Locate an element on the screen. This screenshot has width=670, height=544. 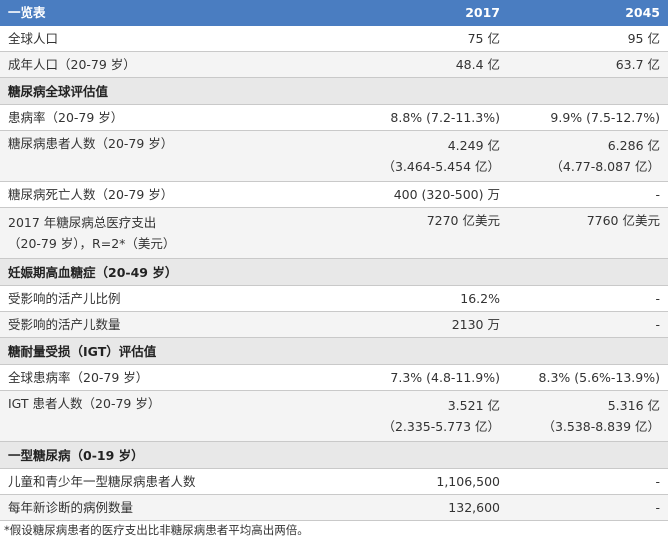
row-label: 患病率（20-79 岁） is located at coordinates (184, 117).